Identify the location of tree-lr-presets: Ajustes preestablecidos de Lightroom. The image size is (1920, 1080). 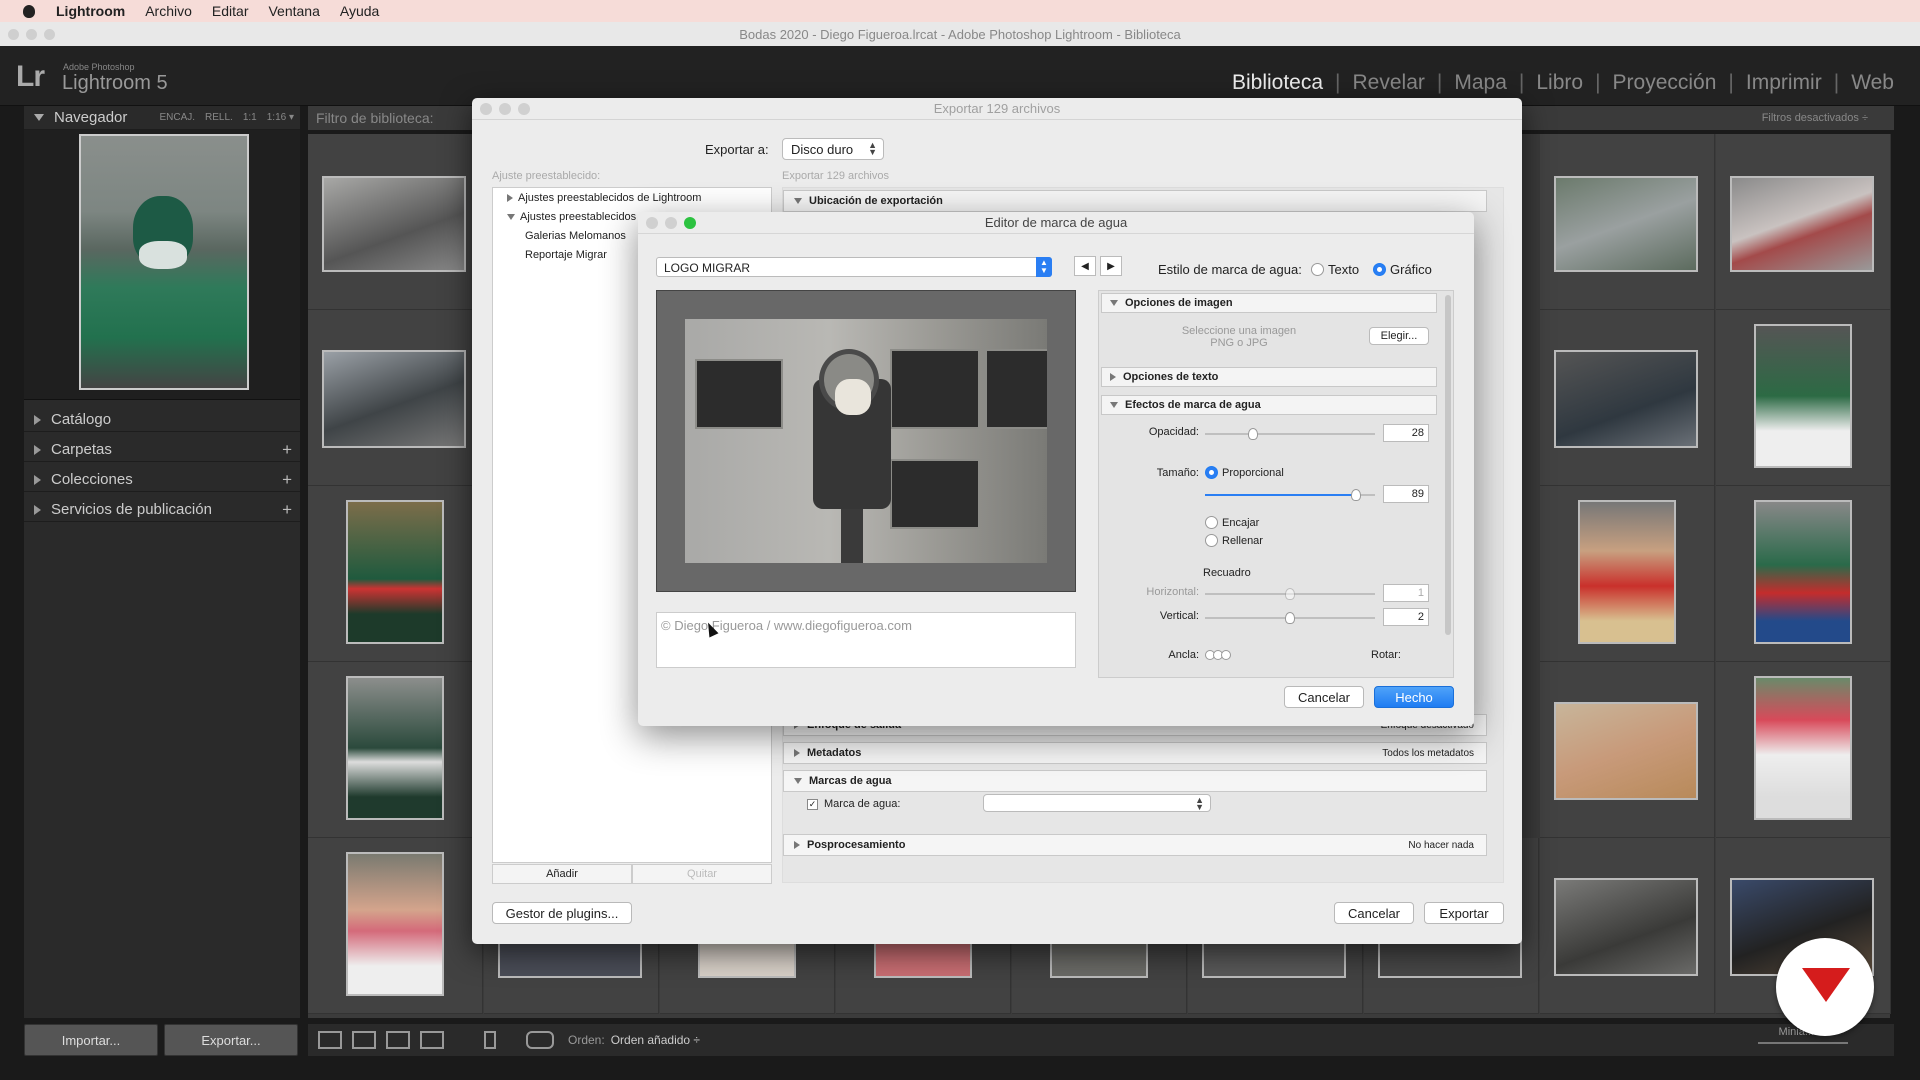
(632, 197).